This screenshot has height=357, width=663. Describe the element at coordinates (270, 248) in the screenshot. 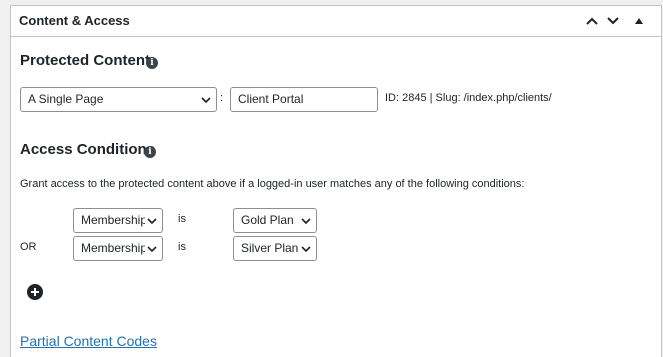

I see `condition-value-text: Silver Plan` at that location.